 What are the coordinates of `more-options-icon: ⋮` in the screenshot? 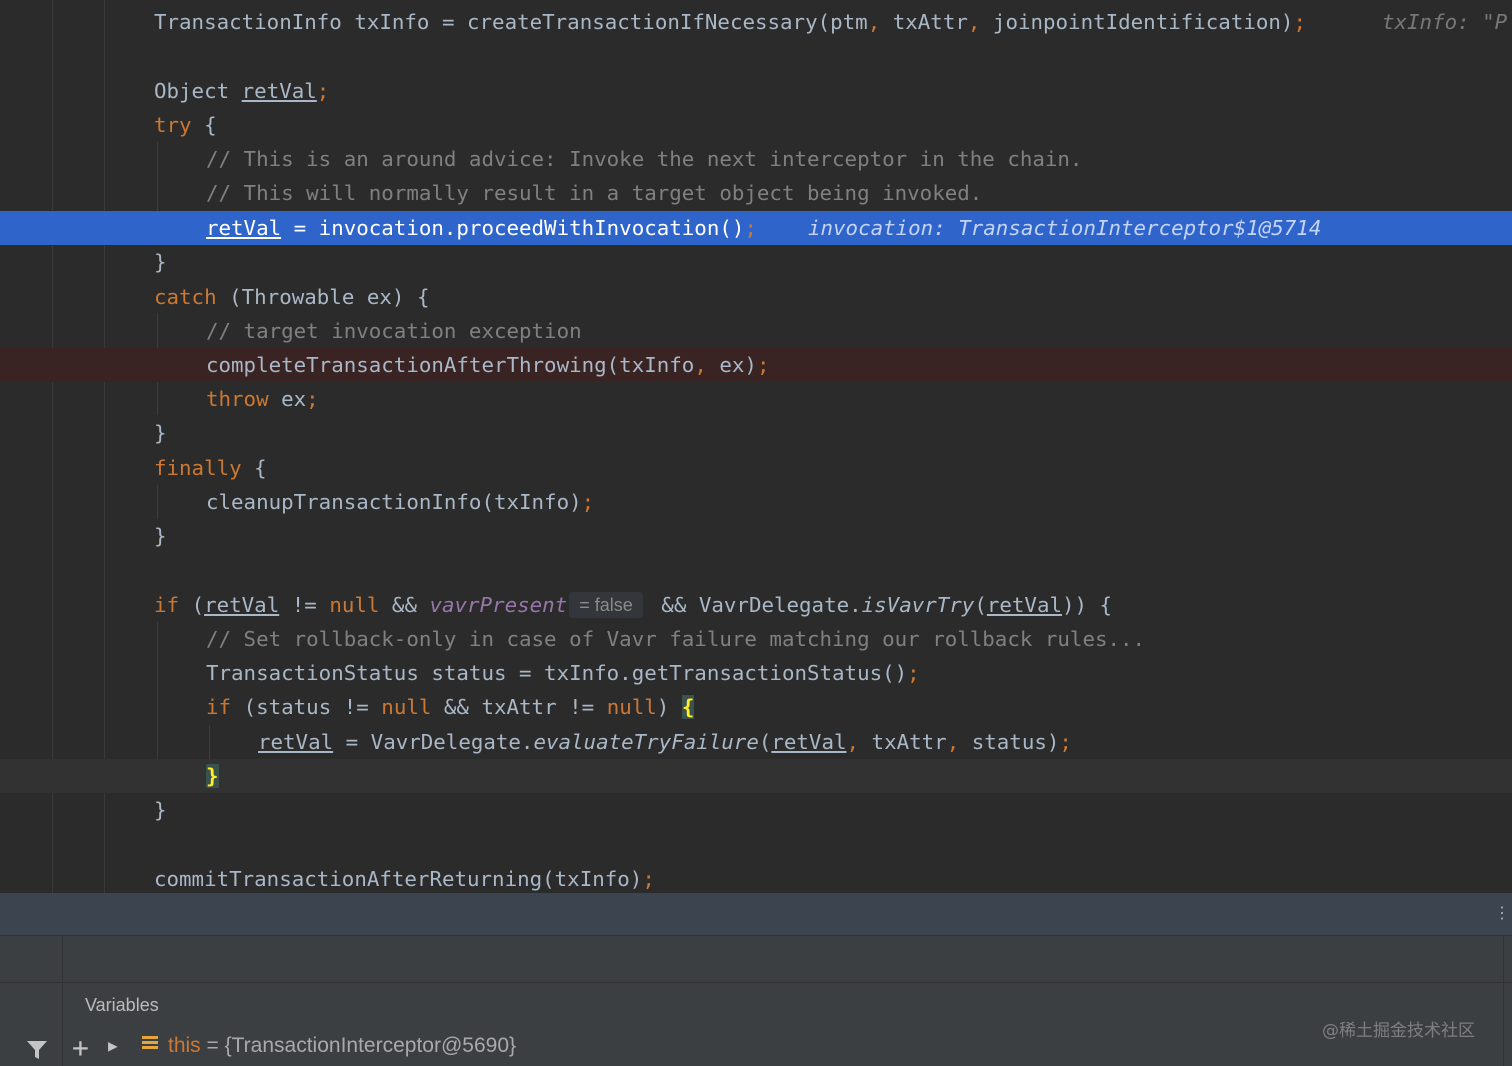 It's located at (1502, 913).